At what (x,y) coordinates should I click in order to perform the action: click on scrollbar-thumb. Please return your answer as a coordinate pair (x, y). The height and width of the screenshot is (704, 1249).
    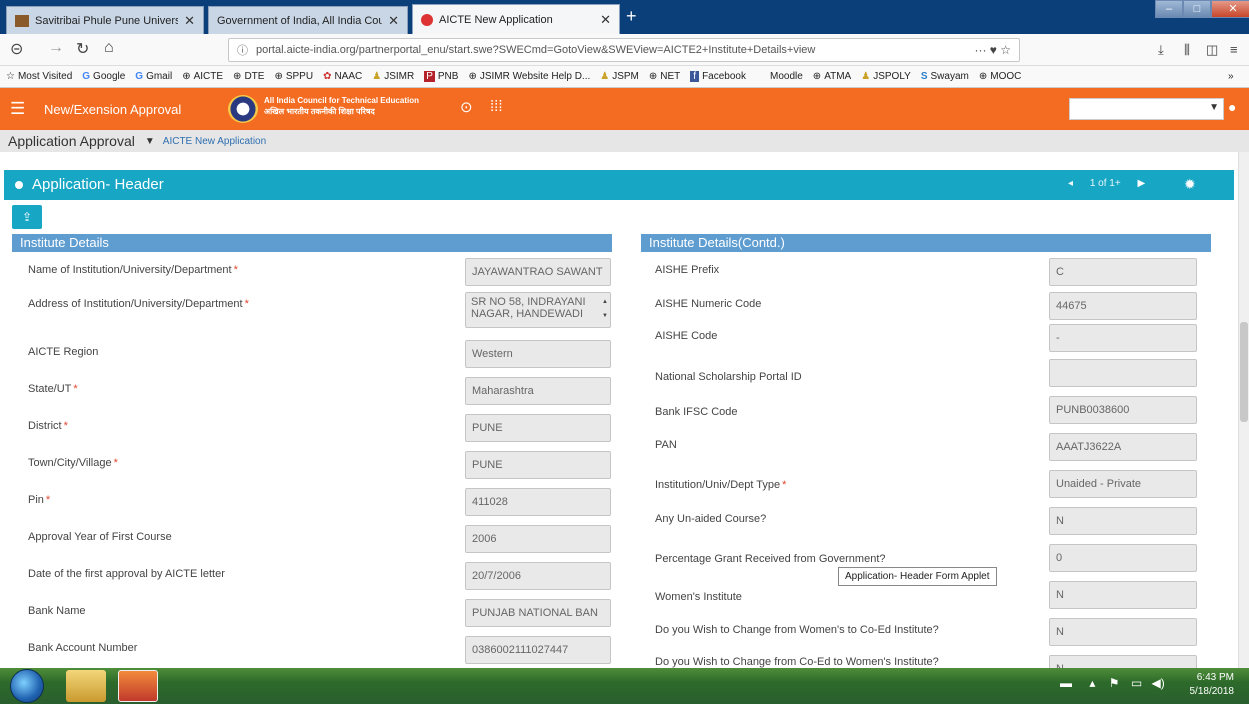
    Looking at the image, I should click on (1244, 372).